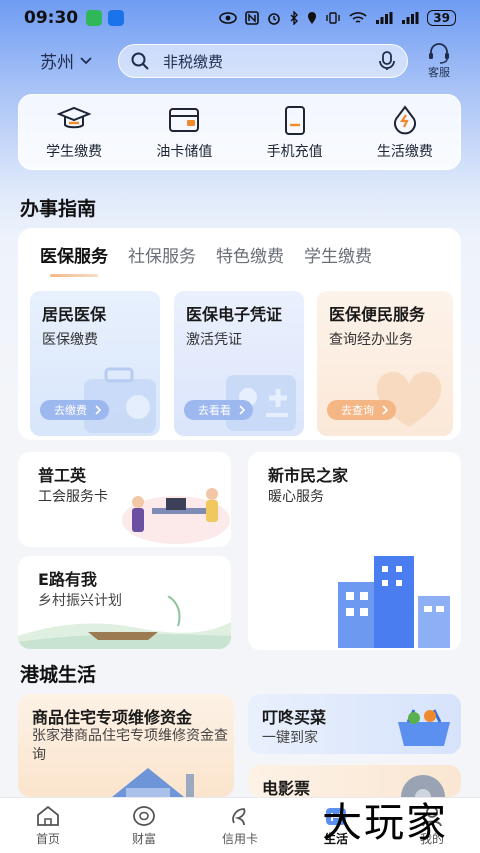 Image resolution: width=480 pixels, height=853 pixels. What do you see at coordinates (439, 72) in the screenshot?
I see `service-label: 客服` at bounding box center [439, 72].